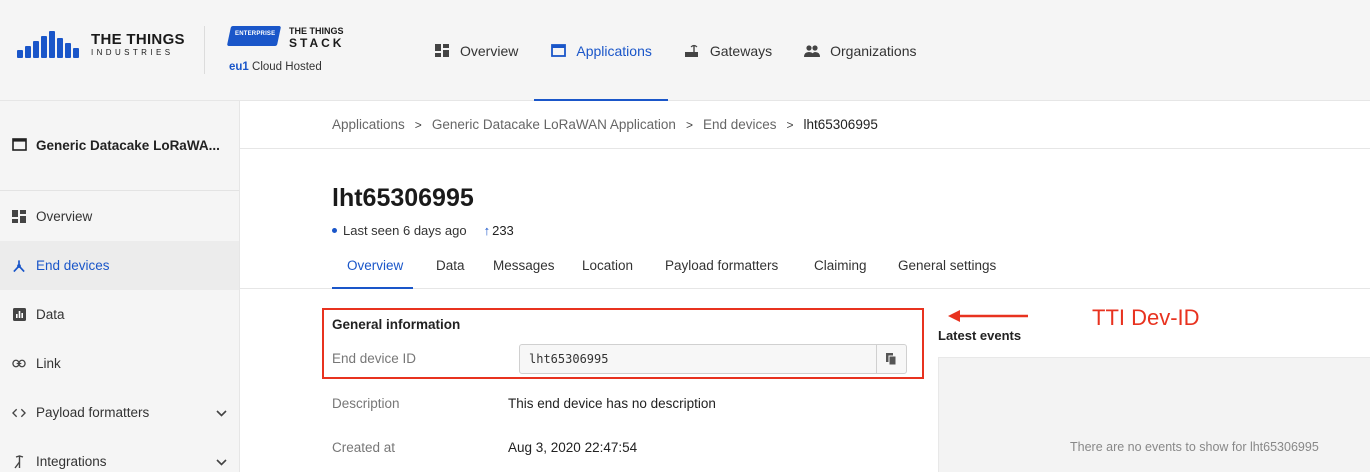  I want to click on description-label: Description, so click(366, 403).